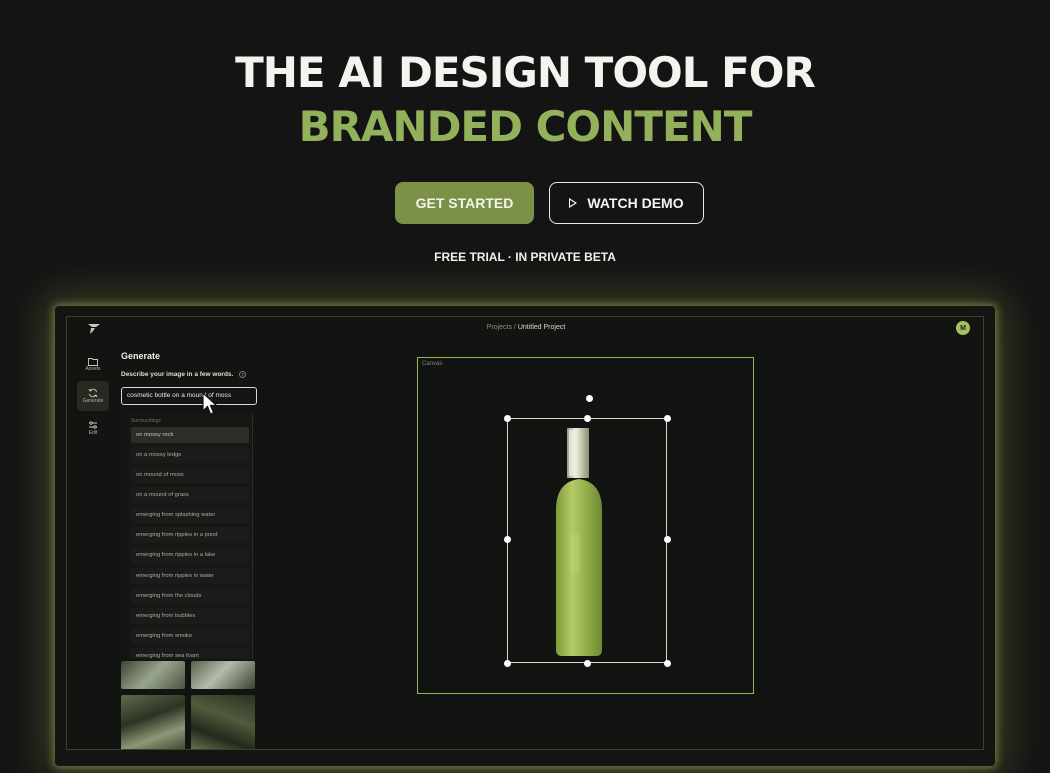 This screenshot has width=1050, height=773. Describe the element at coordinates (190, 596) in the screenshot. I see `suggestion-item: emerging from the clouds` at that location.